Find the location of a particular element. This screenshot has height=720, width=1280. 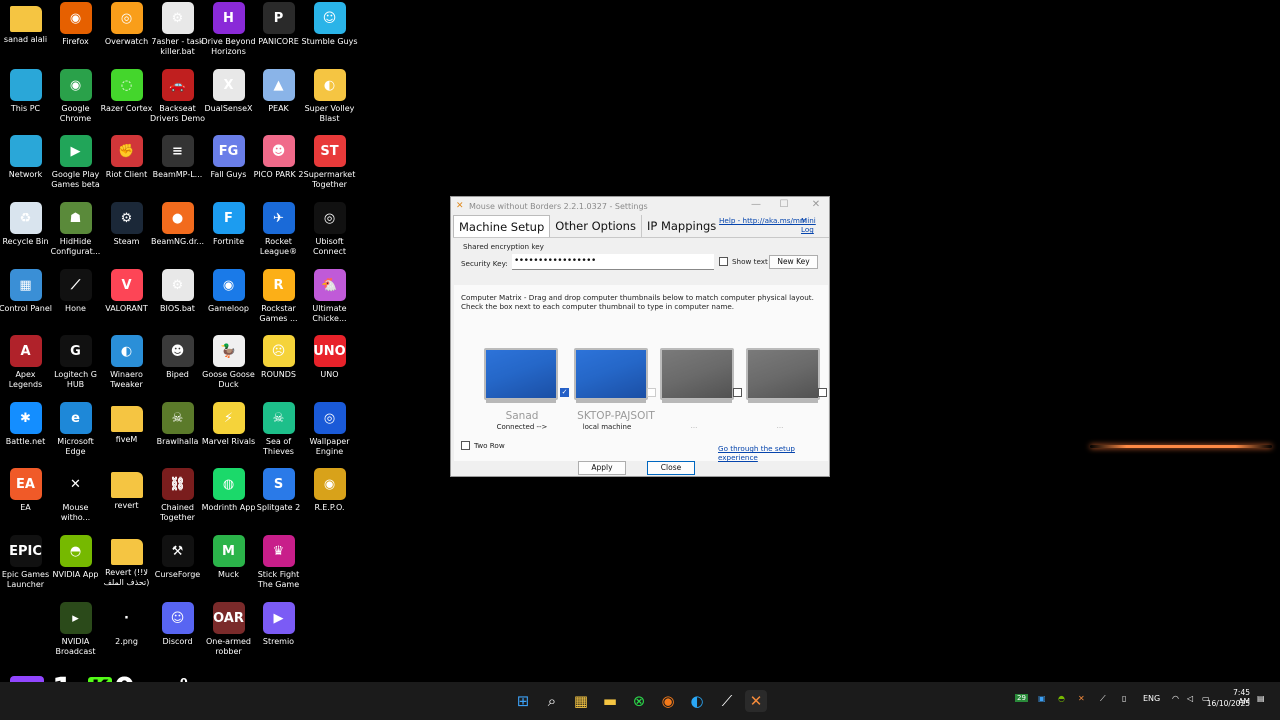

desktop-shortcut: revert is located at coordinates (126, 499).